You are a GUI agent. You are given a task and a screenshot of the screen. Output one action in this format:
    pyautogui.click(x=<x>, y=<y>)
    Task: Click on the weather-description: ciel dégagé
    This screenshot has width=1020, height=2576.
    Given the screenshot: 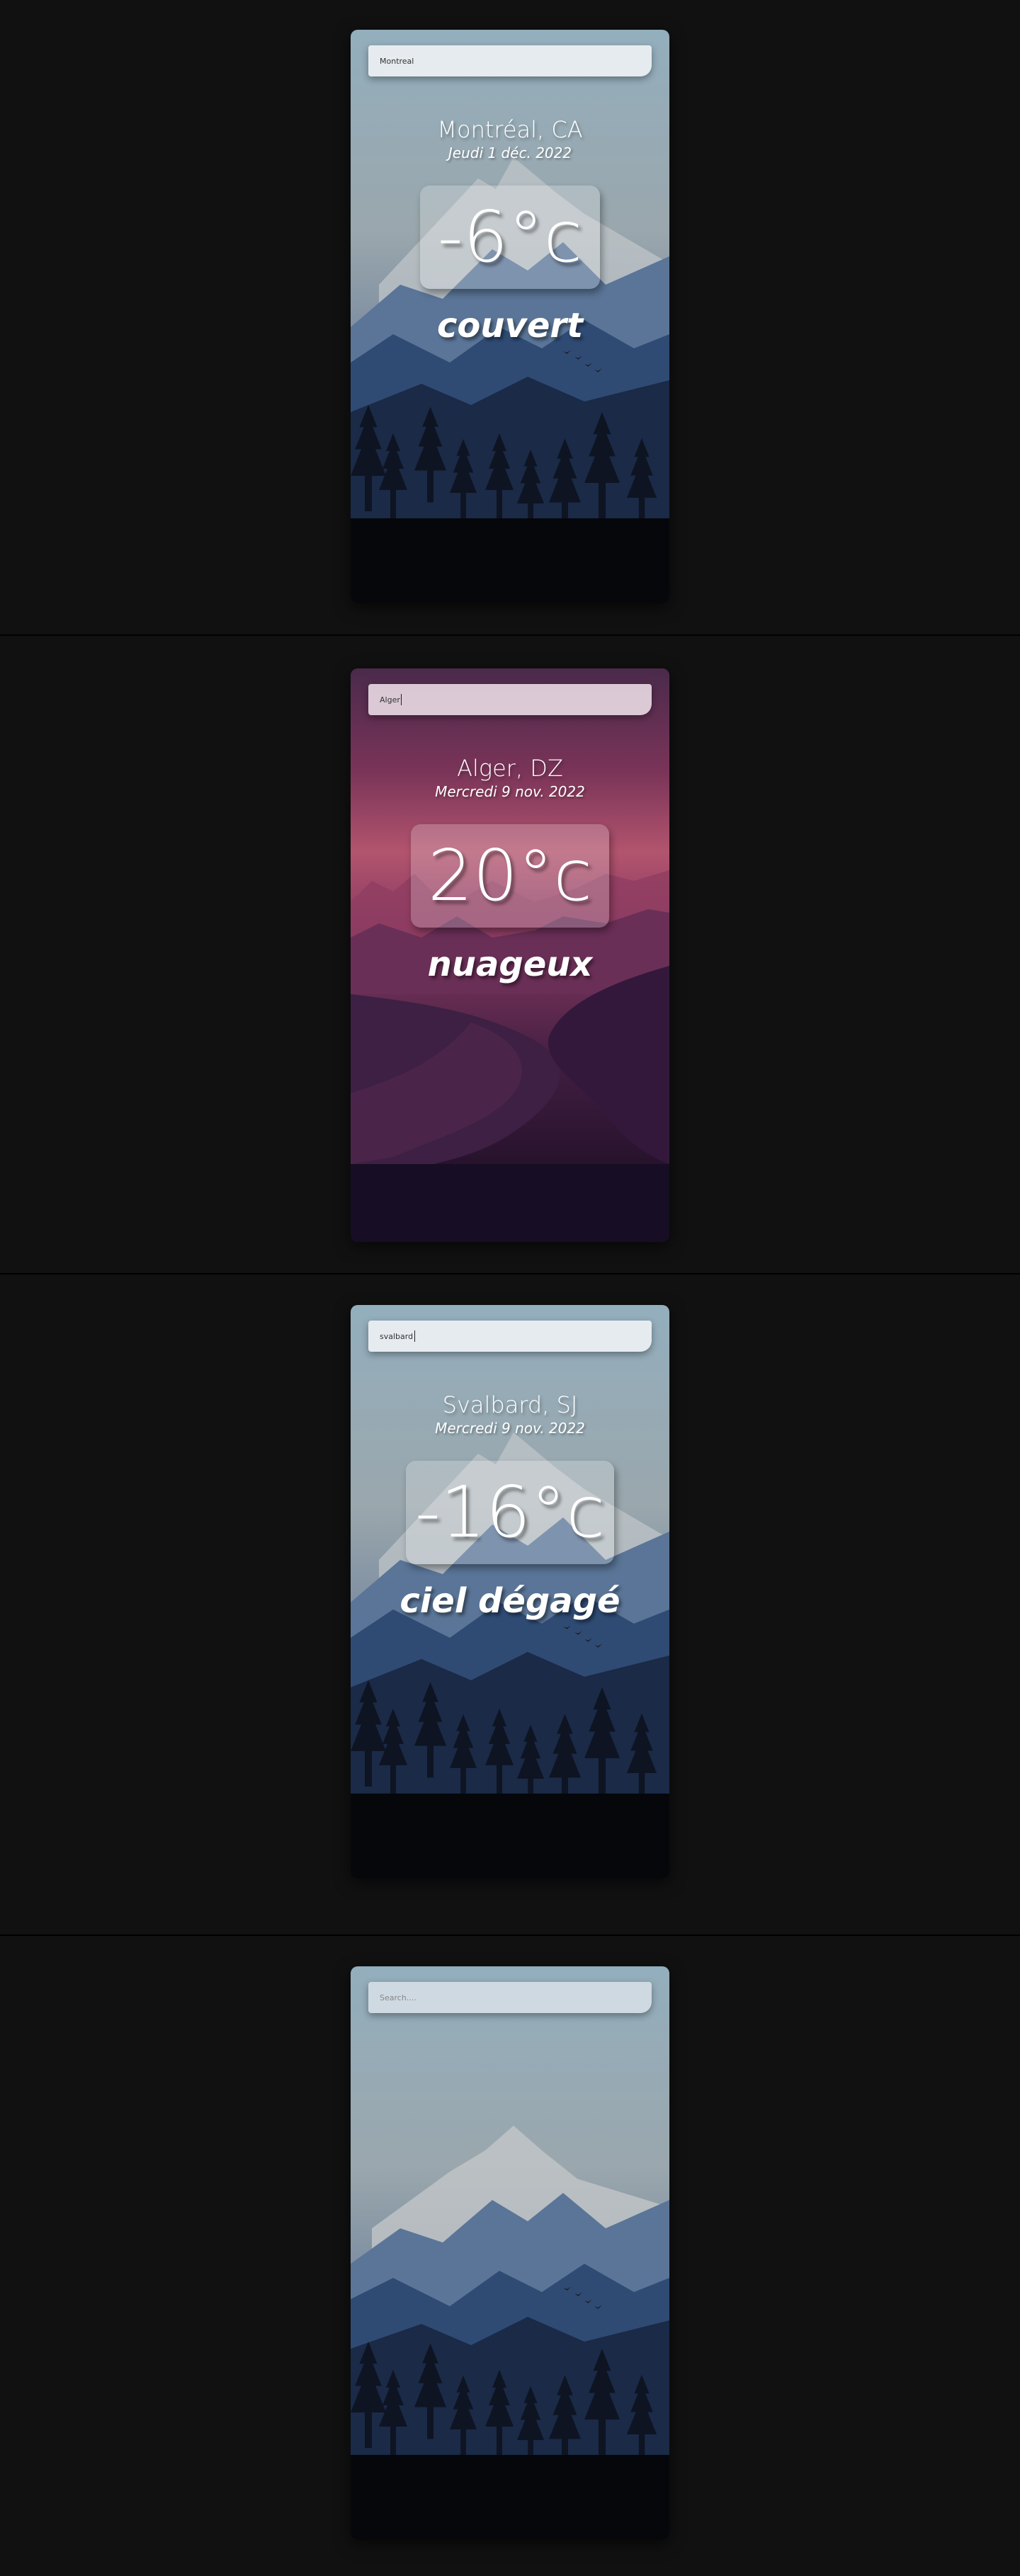 What is the action you would take?
    pyautogui.click(x=510, y=1601)
    